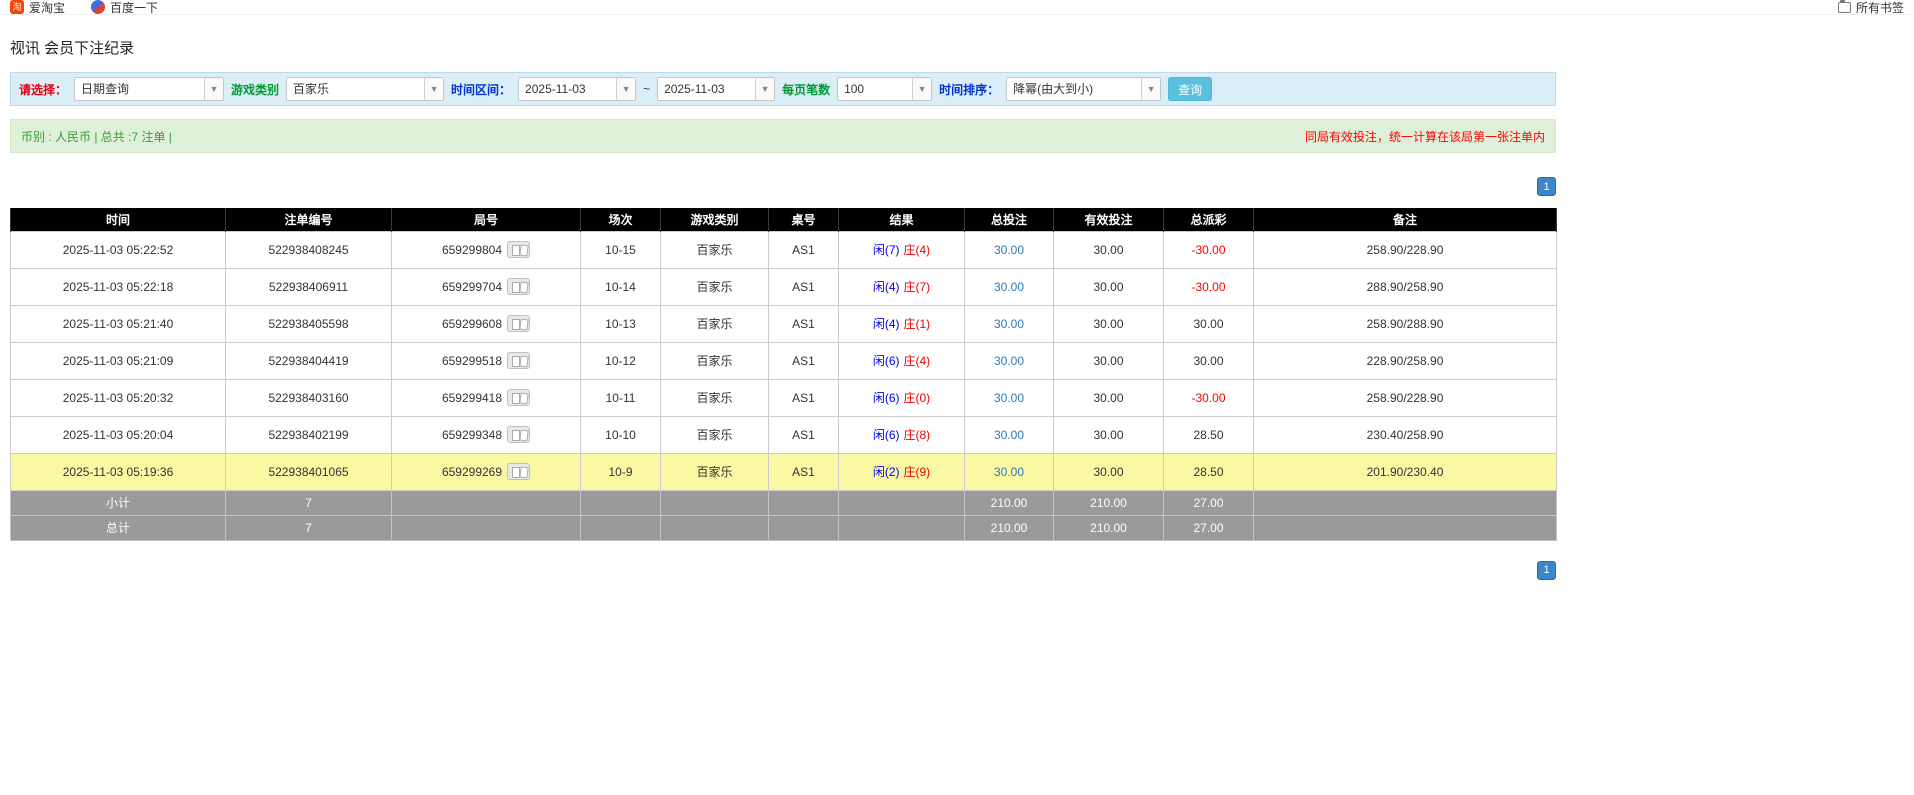 The height and width of the screenshot is (795, 1914). What do you see at coordinates (149, 89) in the screenshot?
I see `query-type-select: 日期查询 ▼` at bounding box center [149, 89].